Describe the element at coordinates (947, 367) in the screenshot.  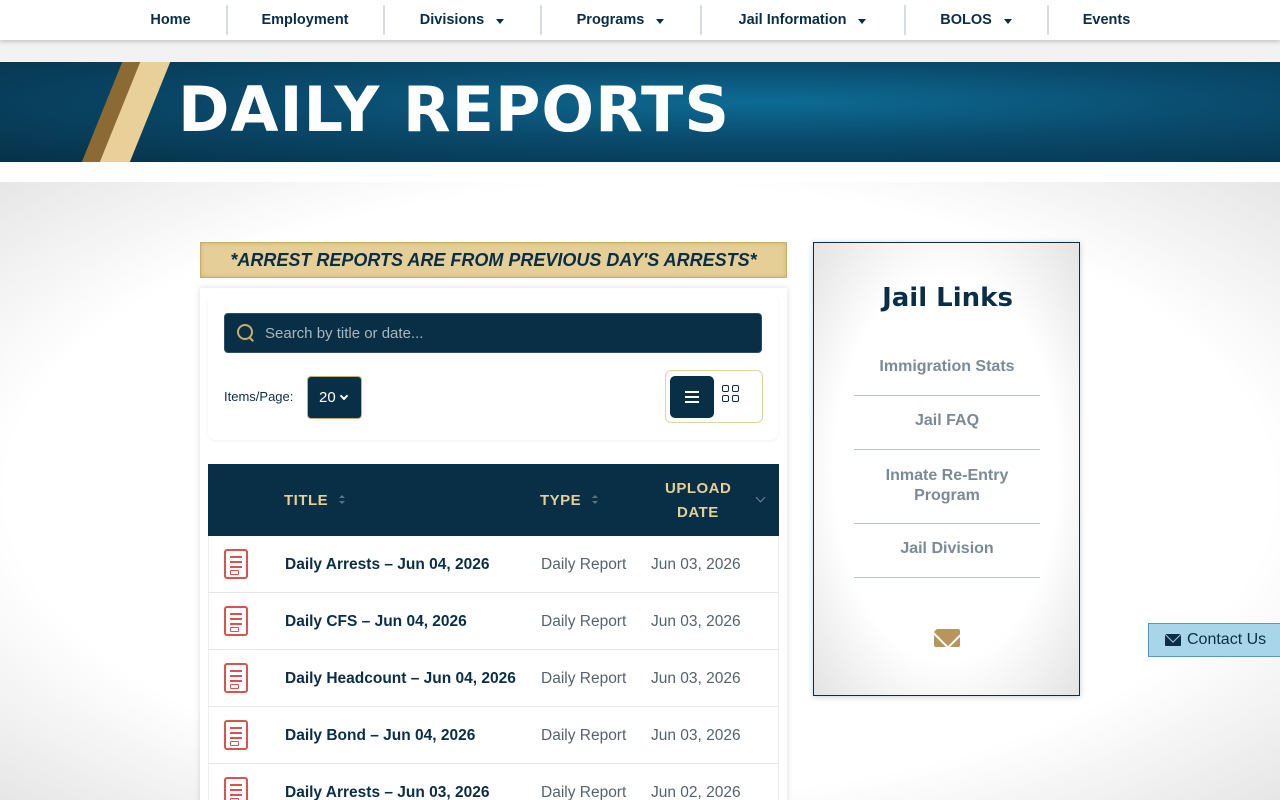
I see `sidebar-link-immigration-stats: Immigration Stats` at that location.